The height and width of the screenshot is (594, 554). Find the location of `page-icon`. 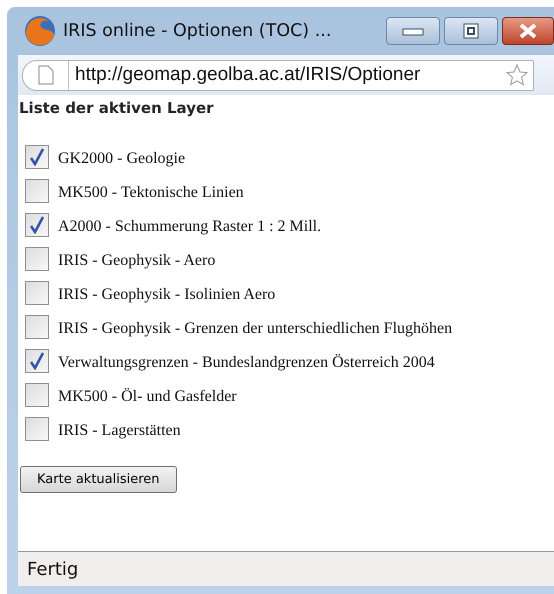

page-icon is located at coordinates (46, 75).